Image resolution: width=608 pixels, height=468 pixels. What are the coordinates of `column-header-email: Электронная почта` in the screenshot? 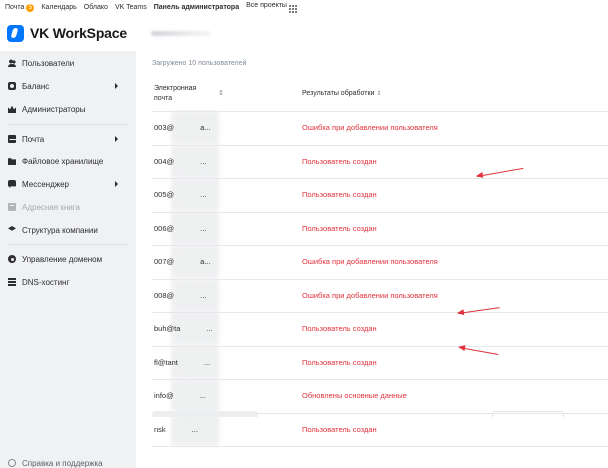 It's located at (184, 94).